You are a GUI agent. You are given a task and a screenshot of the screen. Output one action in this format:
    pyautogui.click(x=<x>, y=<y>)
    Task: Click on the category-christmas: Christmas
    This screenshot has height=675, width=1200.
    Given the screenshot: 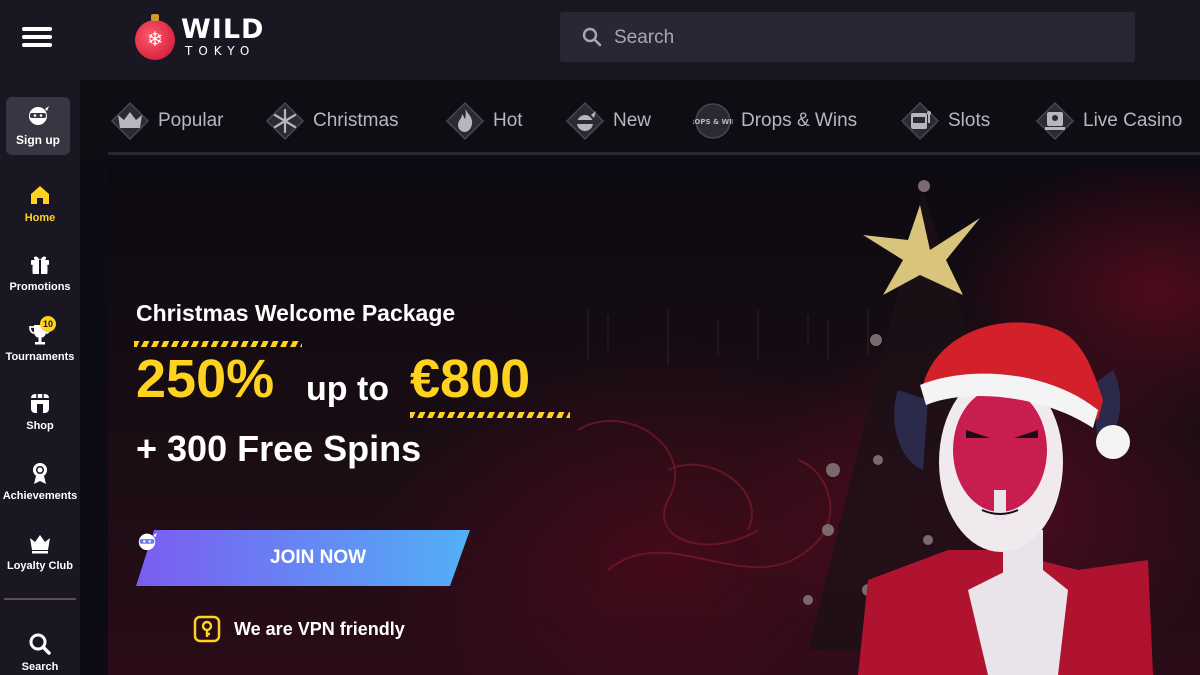 What is the action you would take?
    pyautogui.click(x=332, y=121)
    